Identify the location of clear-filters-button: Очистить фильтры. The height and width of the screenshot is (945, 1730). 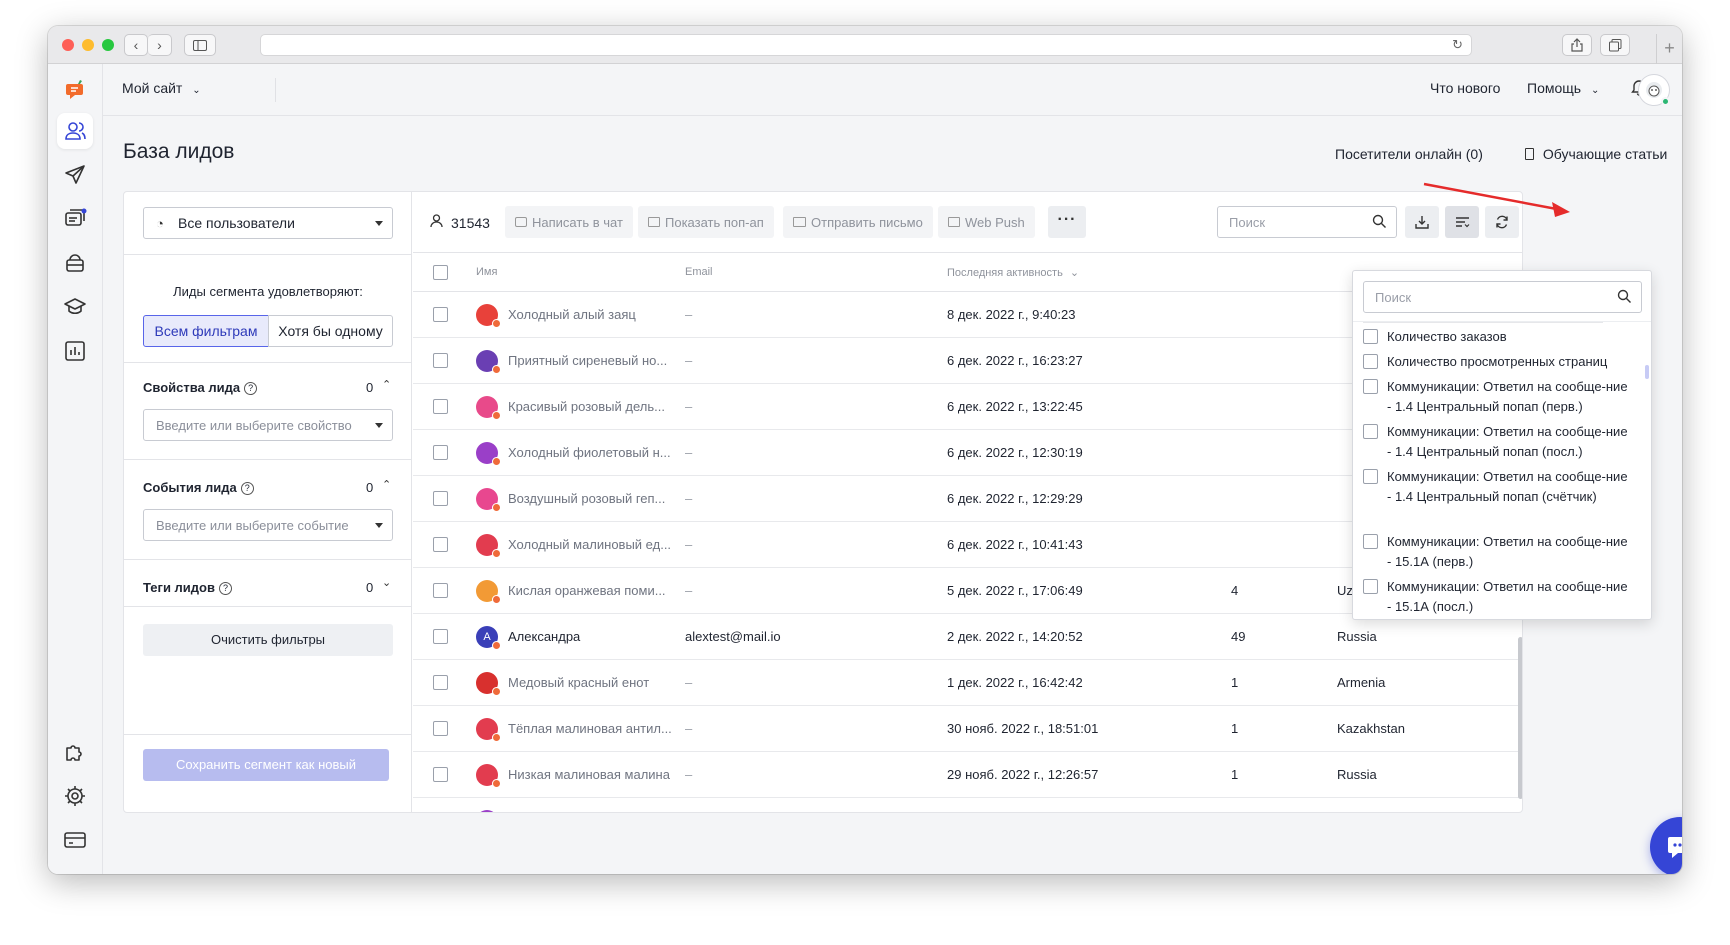
(268, 640).